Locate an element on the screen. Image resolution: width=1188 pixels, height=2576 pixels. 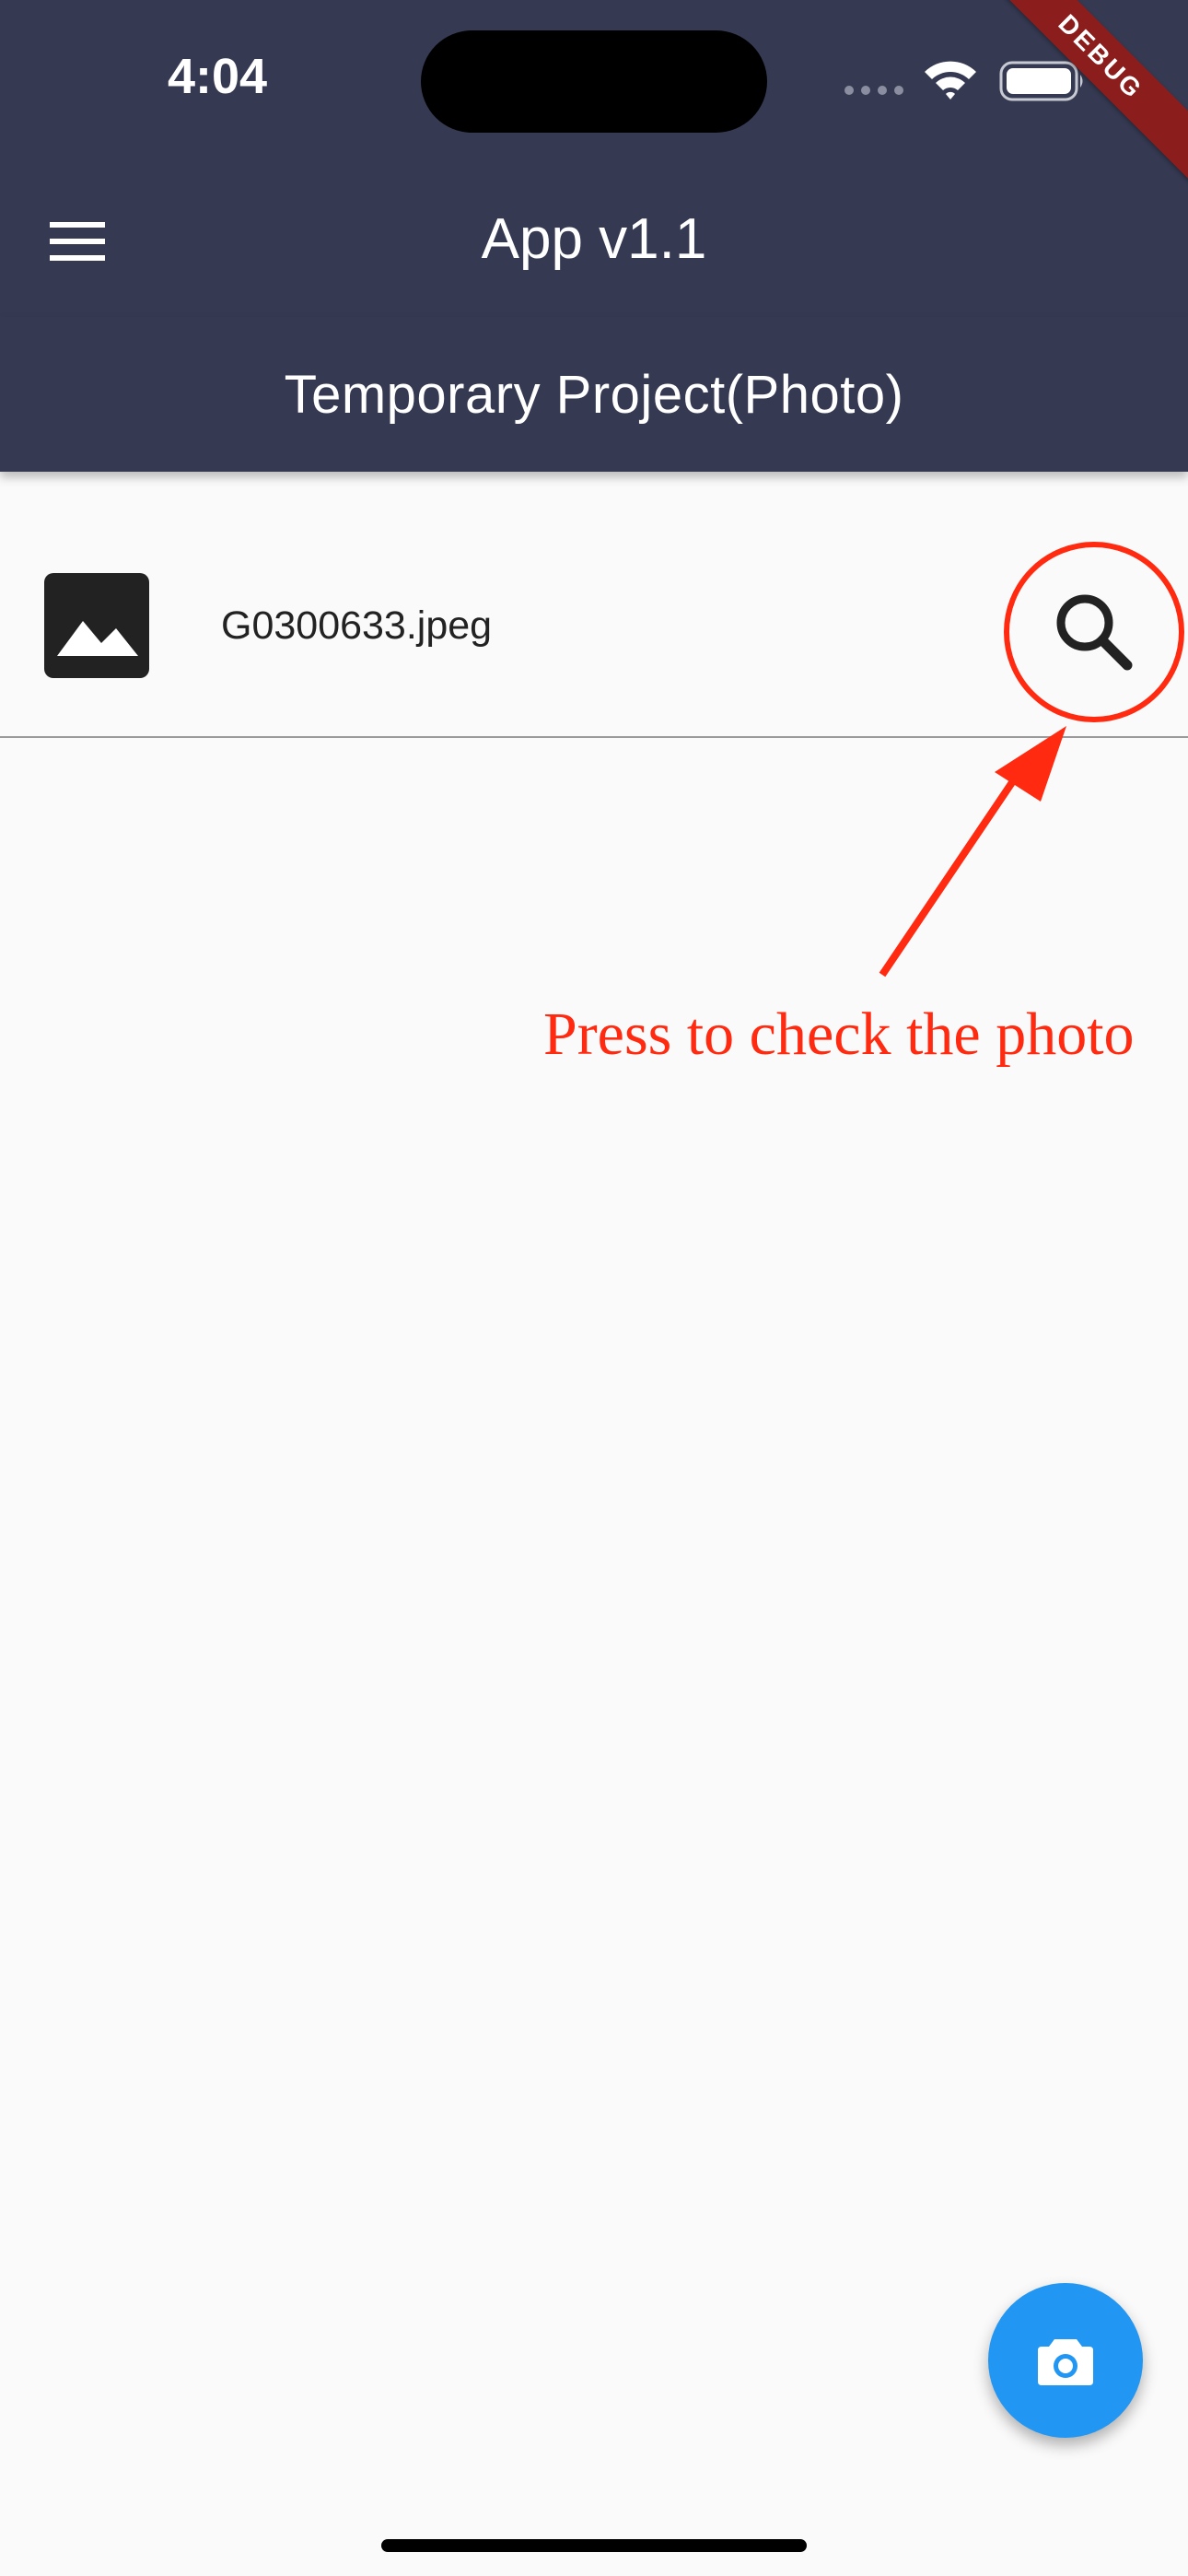
file-name: G0300633.jpeg is located at coordinates (357, 625).